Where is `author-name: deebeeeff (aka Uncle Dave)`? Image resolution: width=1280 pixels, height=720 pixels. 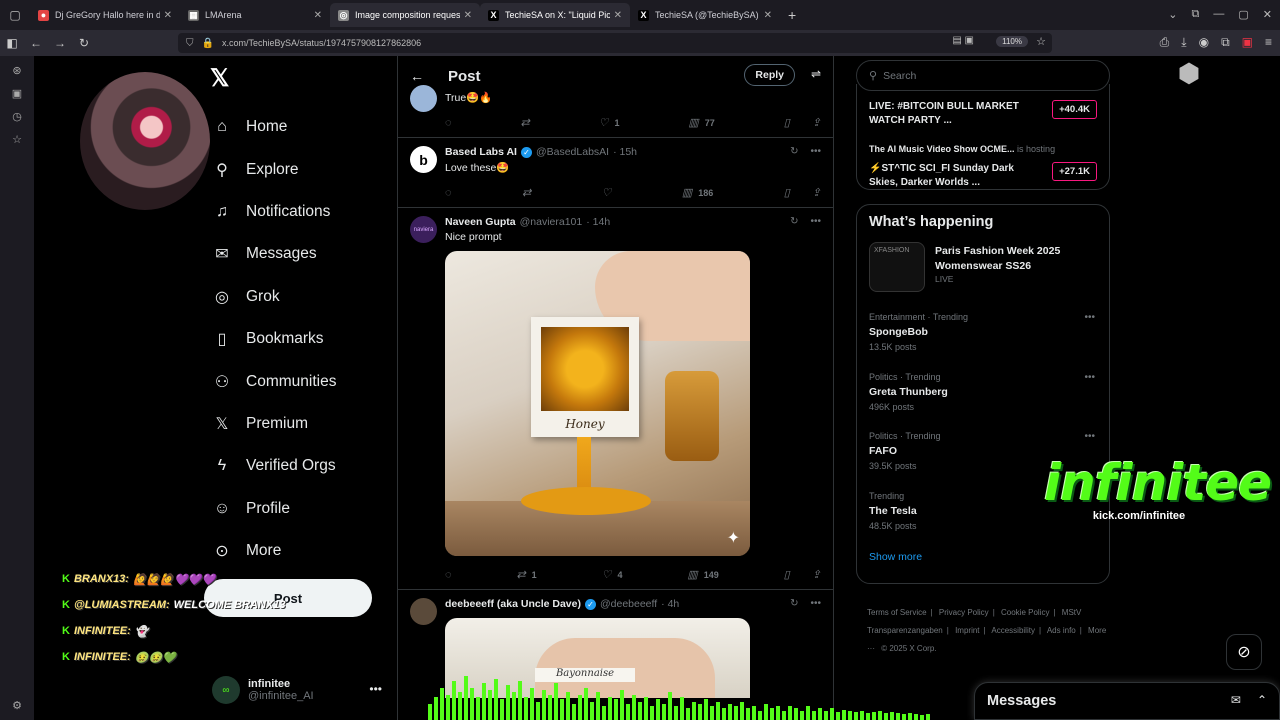 author-name: deebeeeff (aka Uncle Dave) is located at coordinates (513, 604).